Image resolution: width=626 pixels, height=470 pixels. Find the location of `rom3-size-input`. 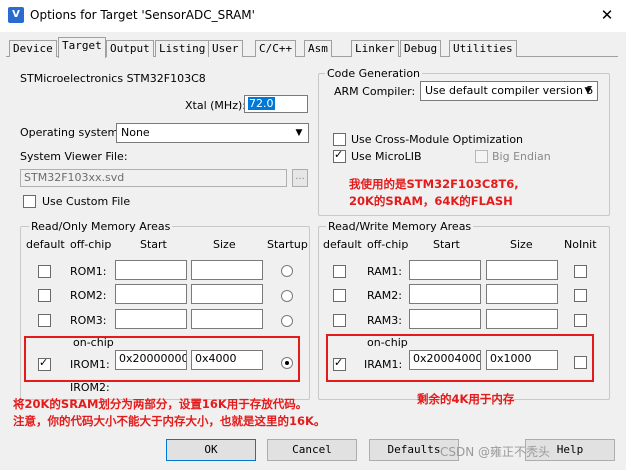

rom3-size-input is located at coordinates (227, 319).